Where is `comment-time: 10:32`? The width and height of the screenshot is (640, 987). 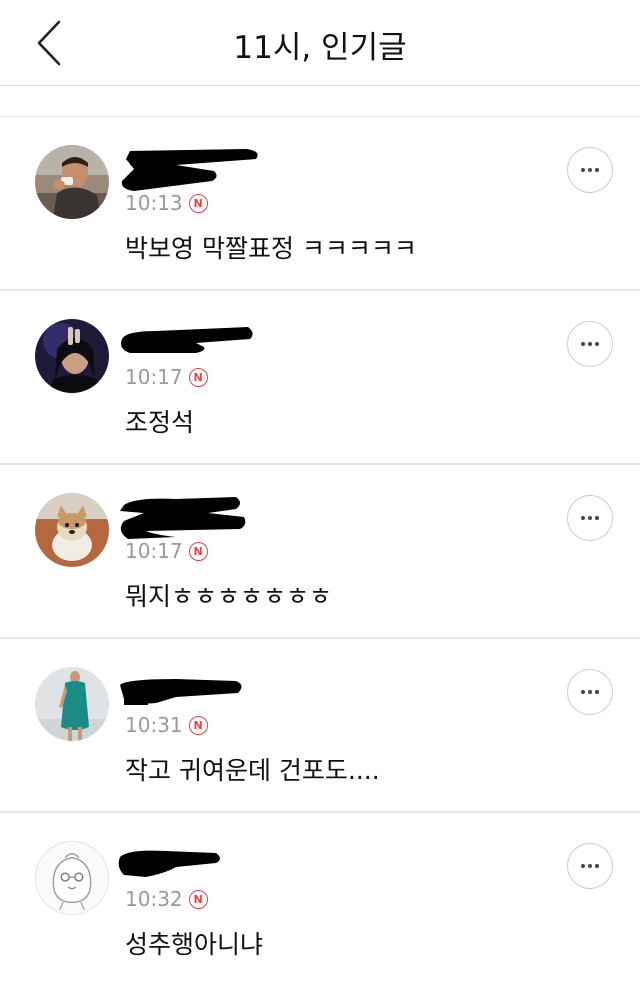
comment-time: 10:32 is located at coordinates (154, 899).